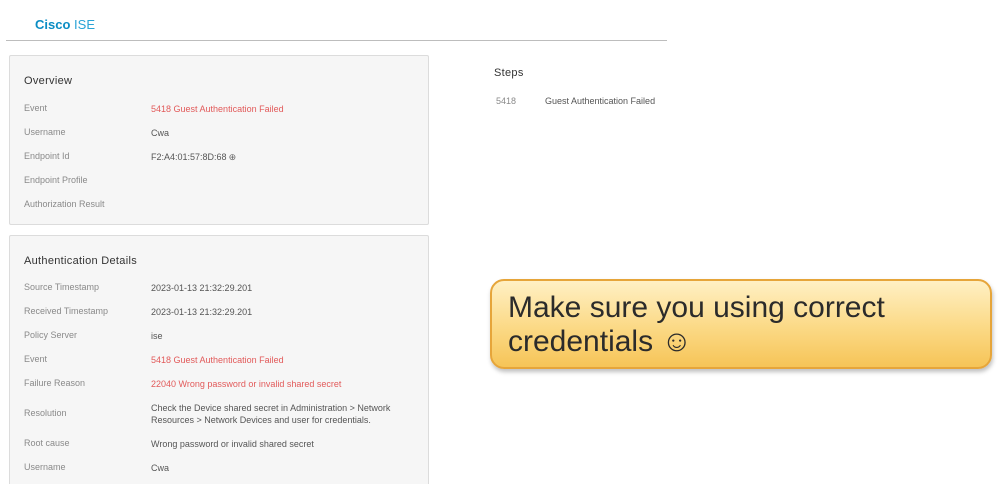 The width and height of the screenshot is (999, 484). Describe the element at coordinates (47, 443) in the screenshot. I see `row-label: Root cause` at that location.